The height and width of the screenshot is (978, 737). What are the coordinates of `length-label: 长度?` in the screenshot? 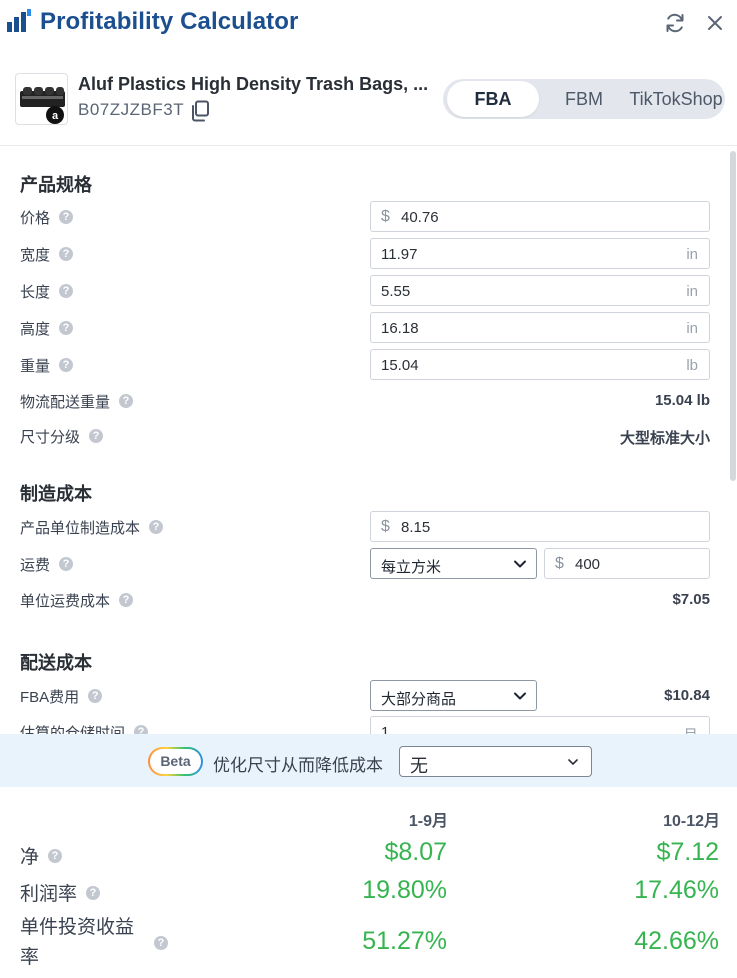 It's located at (47, 291).